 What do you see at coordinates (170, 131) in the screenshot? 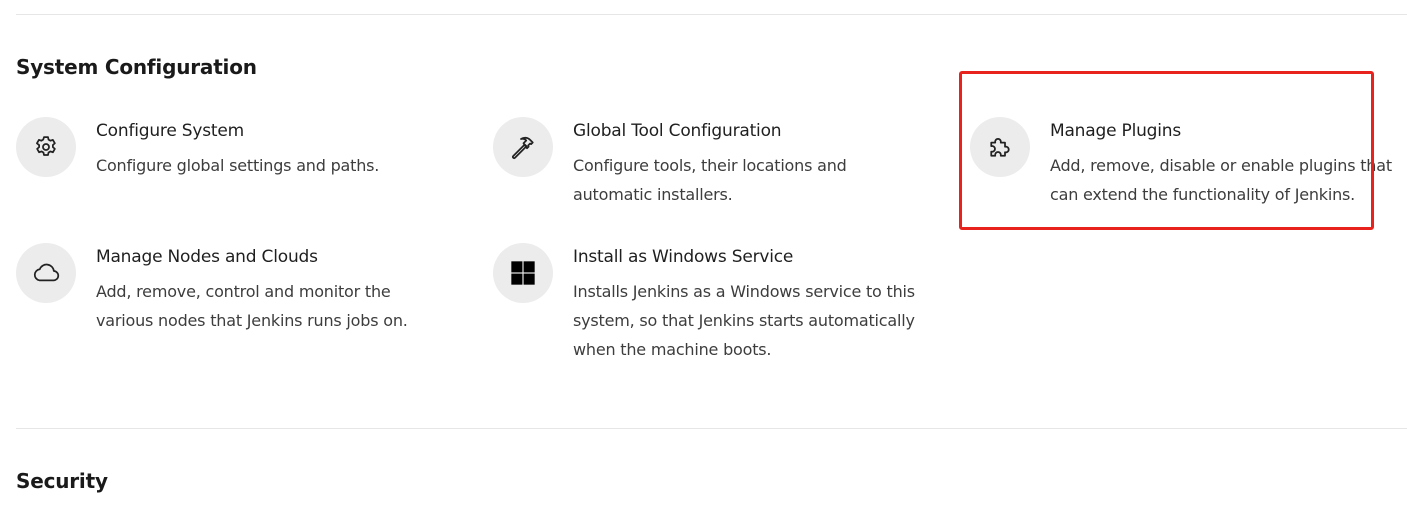
I see `configure-system-title: Configure System` at bounding box center [170, 131].